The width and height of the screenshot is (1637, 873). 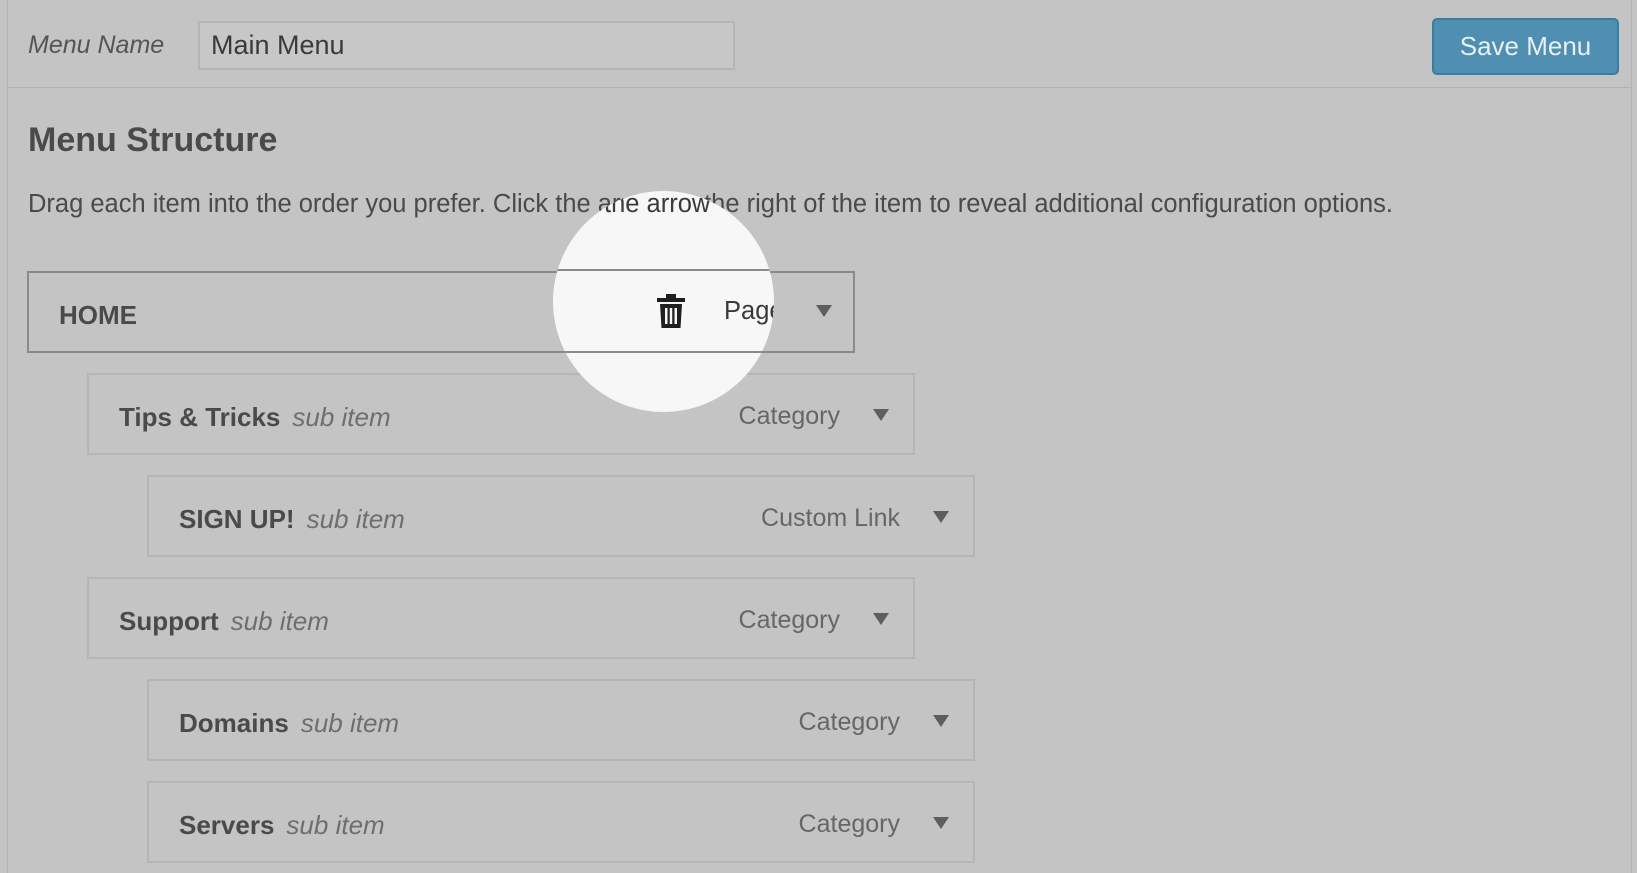 What do you see at coordinates (224, 621) in the screenshot?
I see `menu-item-title: Support sub item` at bounding box center [224, 621].